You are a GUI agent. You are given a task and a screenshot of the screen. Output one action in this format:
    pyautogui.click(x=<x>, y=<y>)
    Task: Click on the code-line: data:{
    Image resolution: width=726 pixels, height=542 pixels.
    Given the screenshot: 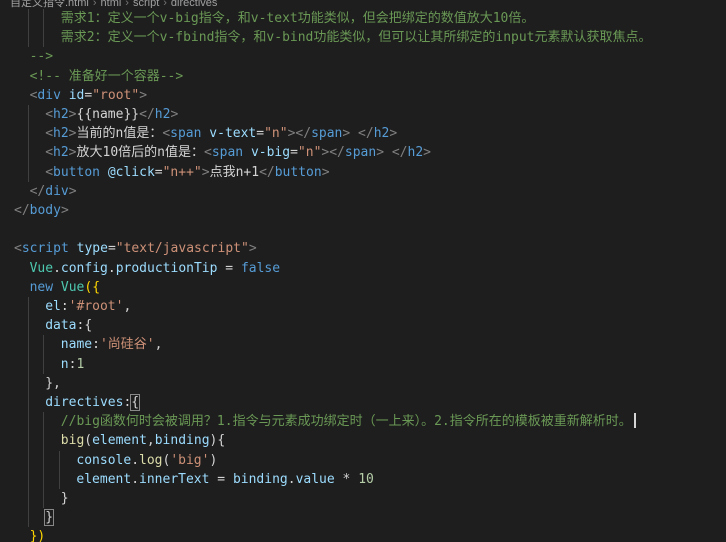 What is the action you would take?
    pyautogui.click(x=363, y=326)
    